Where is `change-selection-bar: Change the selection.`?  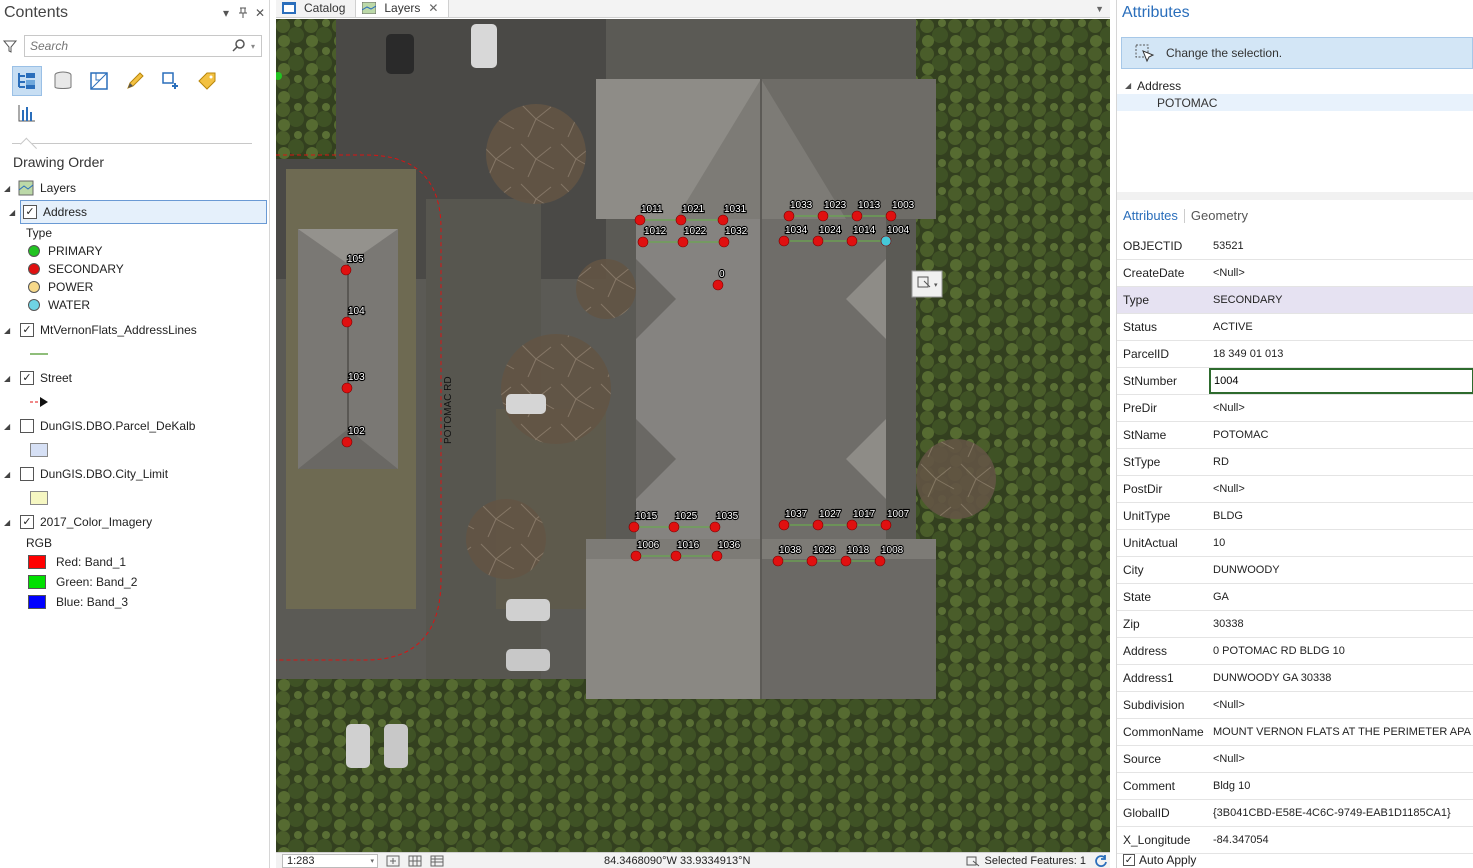
change-selection-bar: Change the selection. is located at coordinates (1297, 53).